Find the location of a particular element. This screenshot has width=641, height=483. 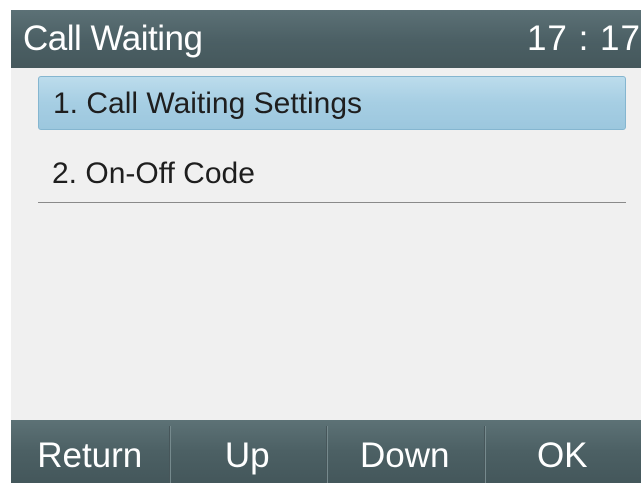

down-button: Down is located at coordinates (405, 451).